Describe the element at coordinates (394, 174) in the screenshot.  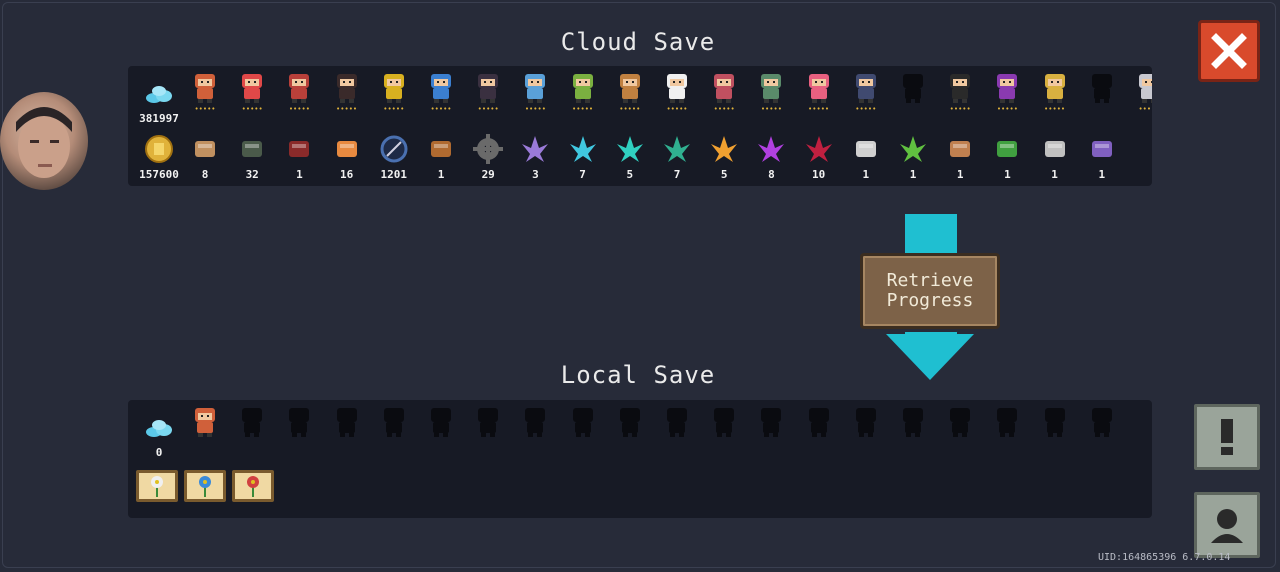
I see `item-count: 1201` at that location.